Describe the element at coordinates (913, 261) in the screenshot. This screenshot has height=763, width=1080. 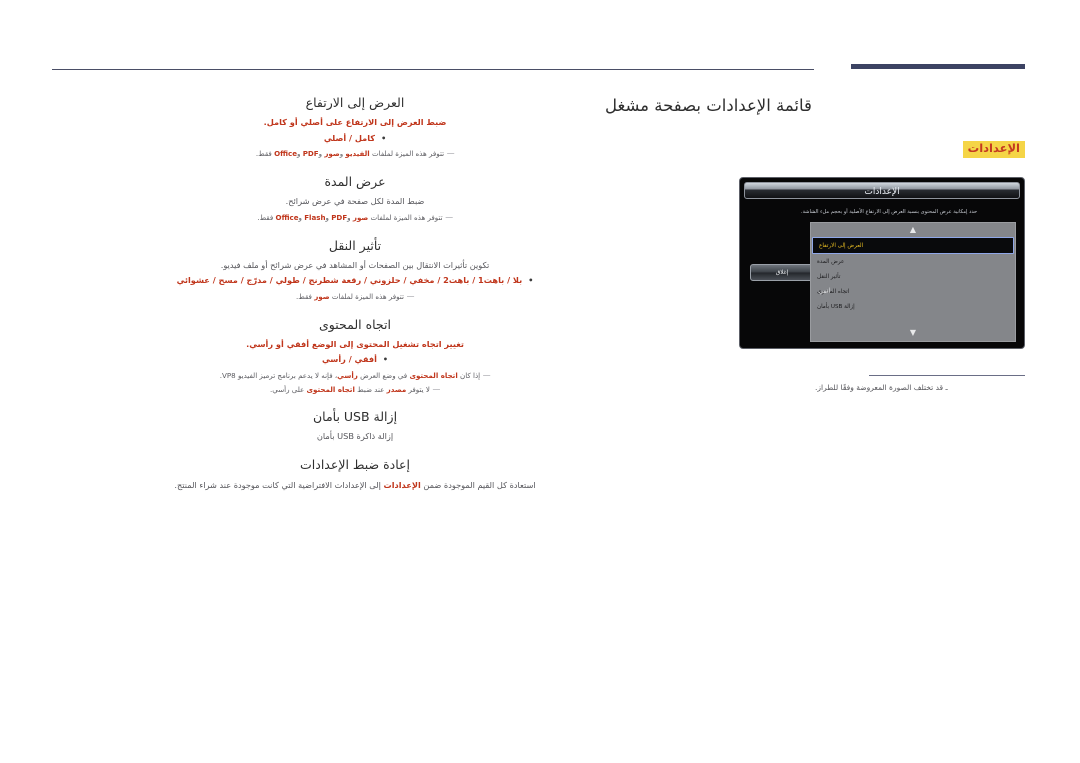
I see `osd-menu-item: عرض المدة` at that location.